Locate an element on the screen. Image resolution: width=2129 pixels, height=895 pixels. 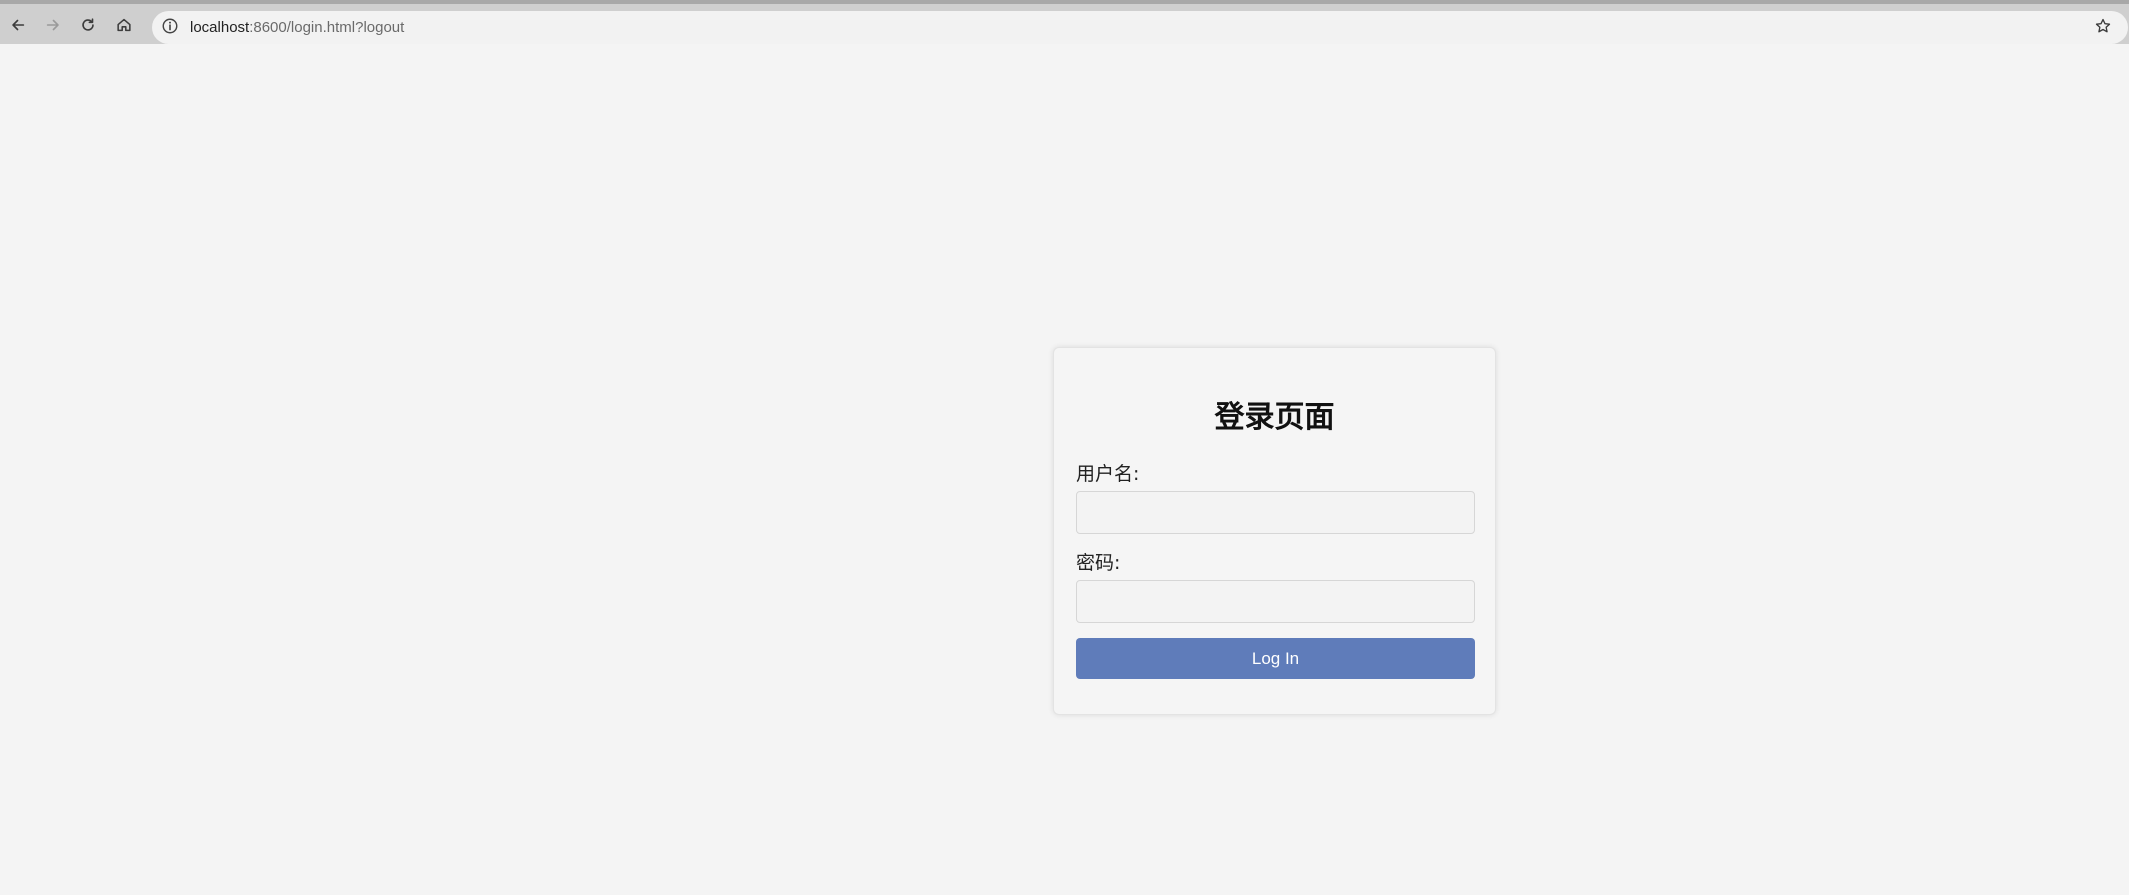
arrow-right-icon is located at coordinates (53, 27).